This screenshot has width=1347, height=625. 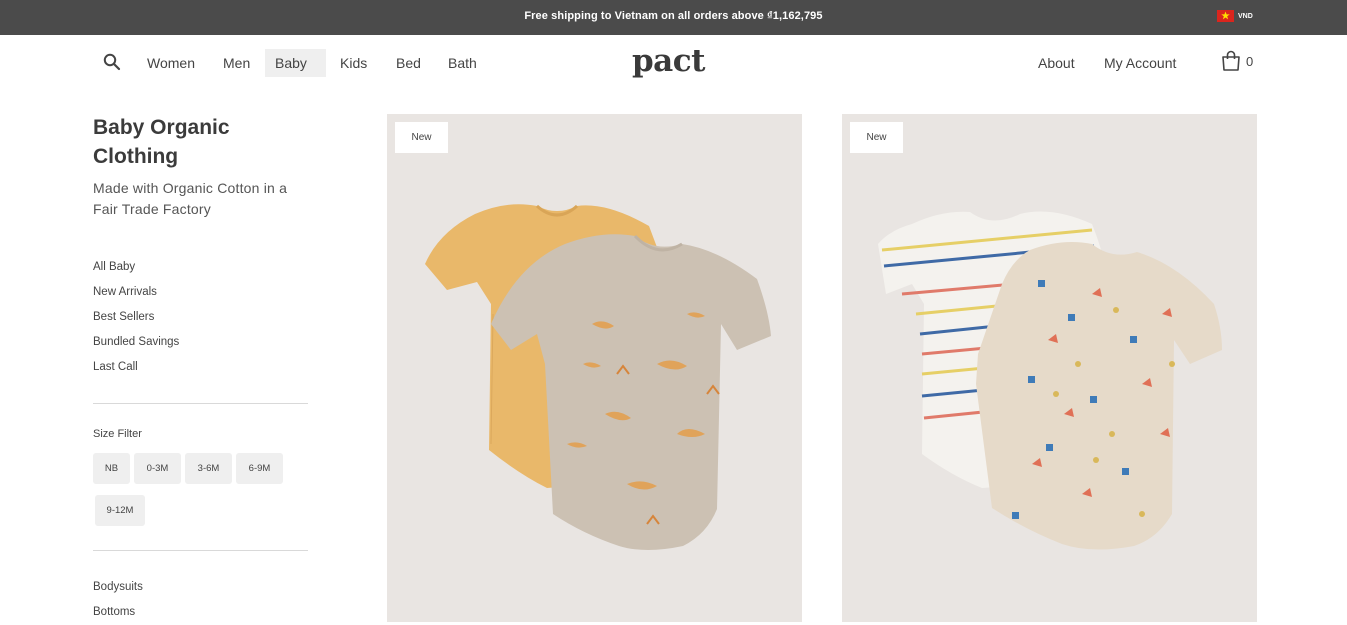 I want to click on category-last-call: Last Call, so click(x=200, y=367).